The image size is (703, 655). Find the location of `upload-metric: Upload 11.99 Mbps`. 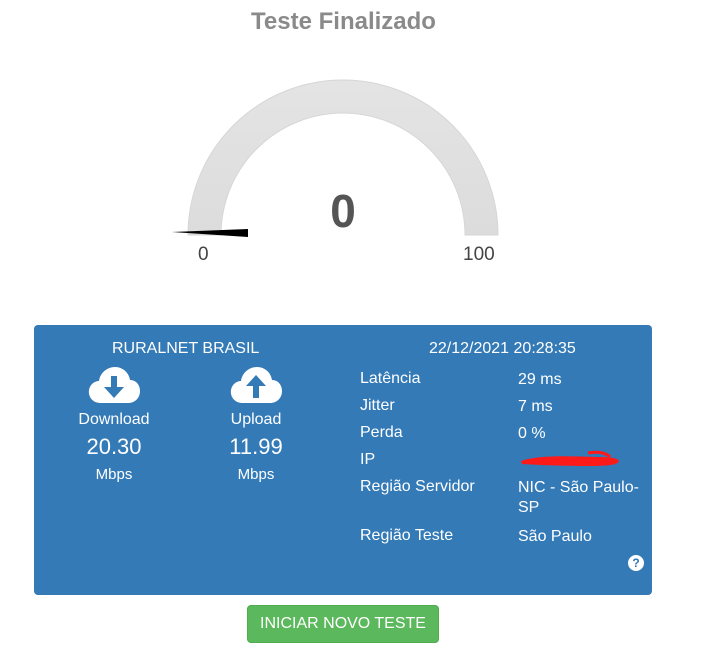

upload-metric: Upload 11.99 Mbps is located at coordinates (256, 424).